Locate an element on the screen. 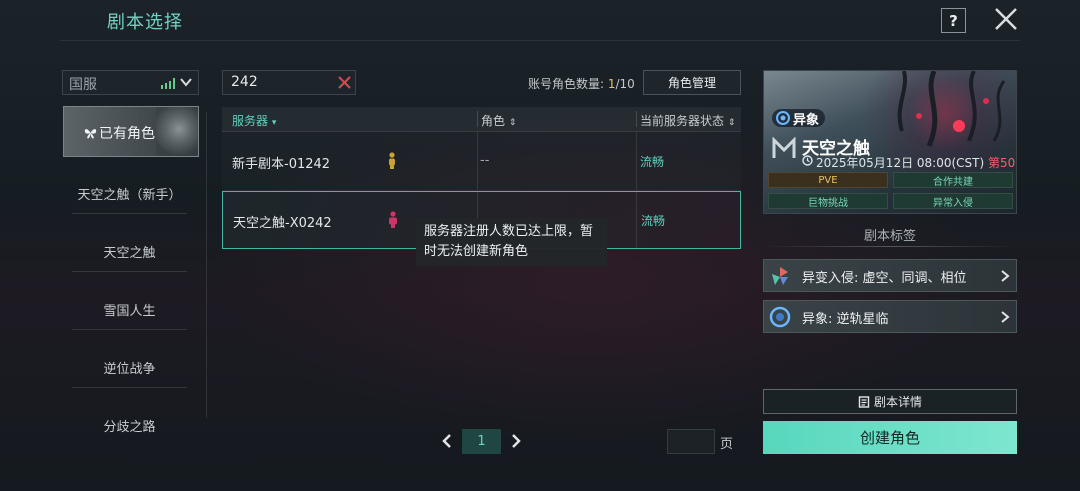 The height and width of the screenshot is (491, 1080). tag-anomaly-invasion: 异常入侵 is located at coordinates (953, 201).